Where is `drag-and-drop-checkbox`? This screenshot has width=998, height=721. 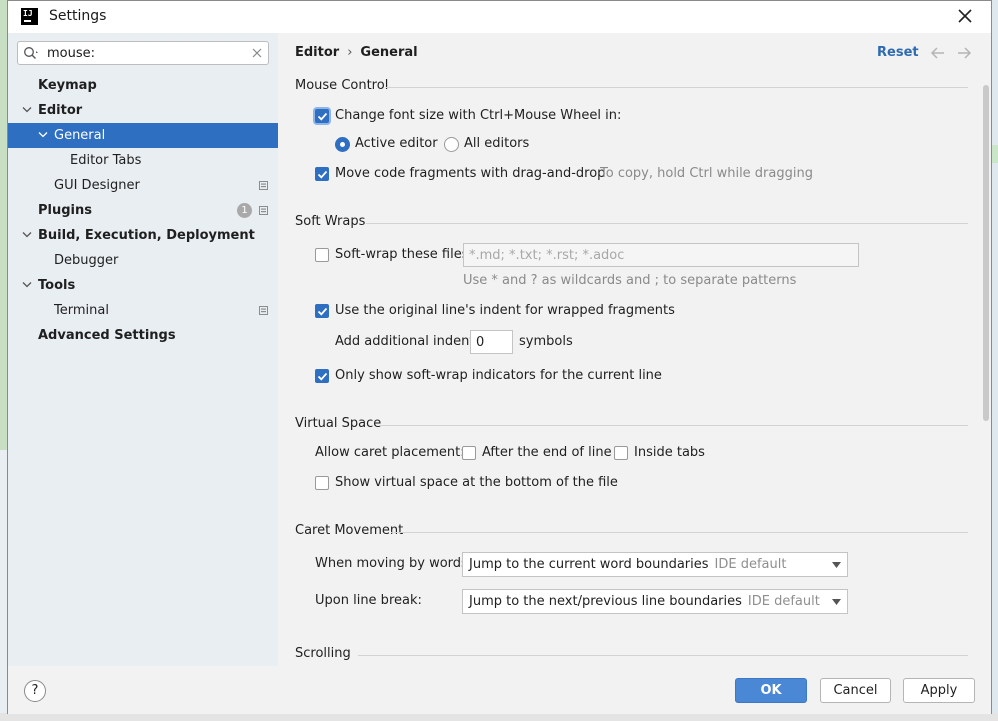
drag-and-drop-checkbox is located at coordinates (322, 174).